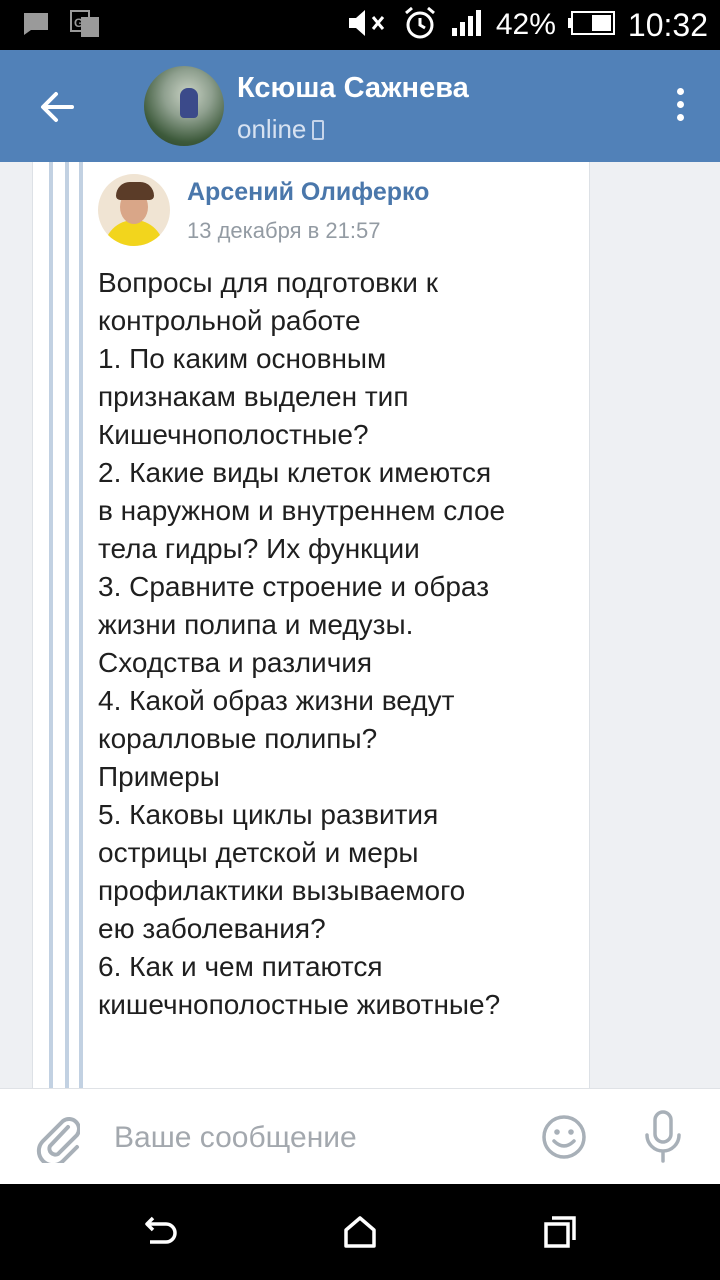 The height and width of the screenshot is (1280, 720). Describe the element at coordinates (680, 104) in the screenshot. I see `more-vert-icon` at that location.